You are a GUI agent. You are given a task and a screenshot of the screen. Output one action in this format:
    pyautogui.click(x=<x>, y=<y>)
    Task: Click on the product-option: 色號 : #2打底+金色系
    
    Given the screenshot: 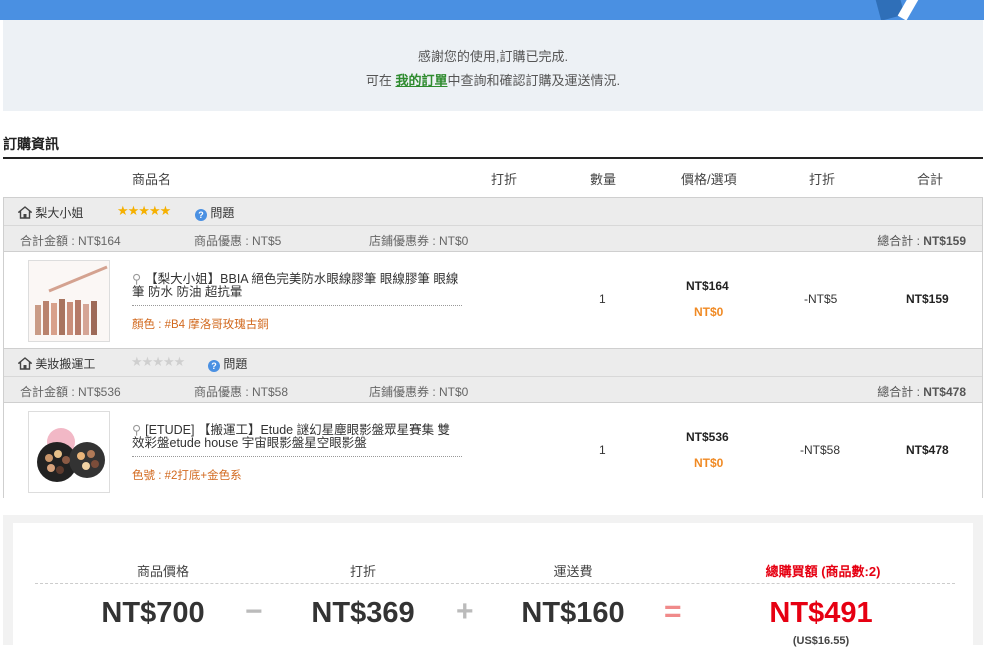 What is the action you would take?
    pyautogui.click(x=187, y=476)
    